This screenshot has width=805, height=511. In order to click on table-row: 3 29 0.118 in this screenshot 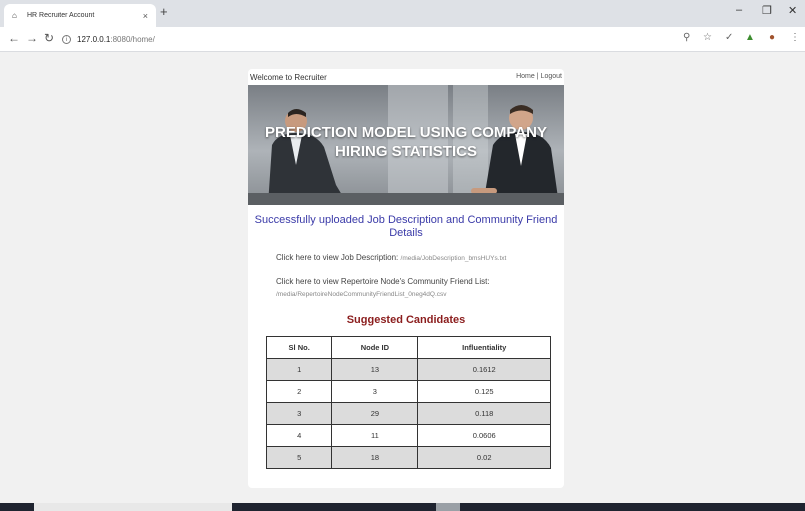, I will do `click(408, 413)`.